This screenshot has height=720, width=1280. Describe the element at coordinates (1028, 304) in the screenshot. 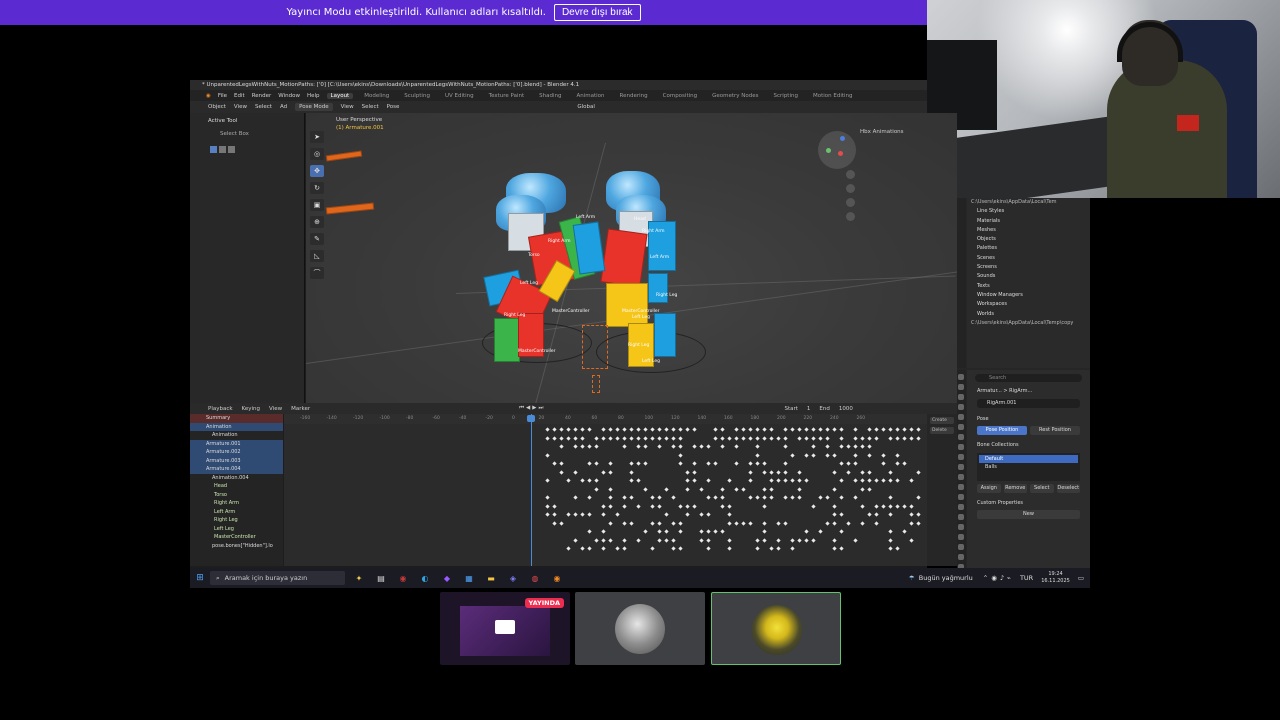

I see `outliner-row: Workspaces` at that location.